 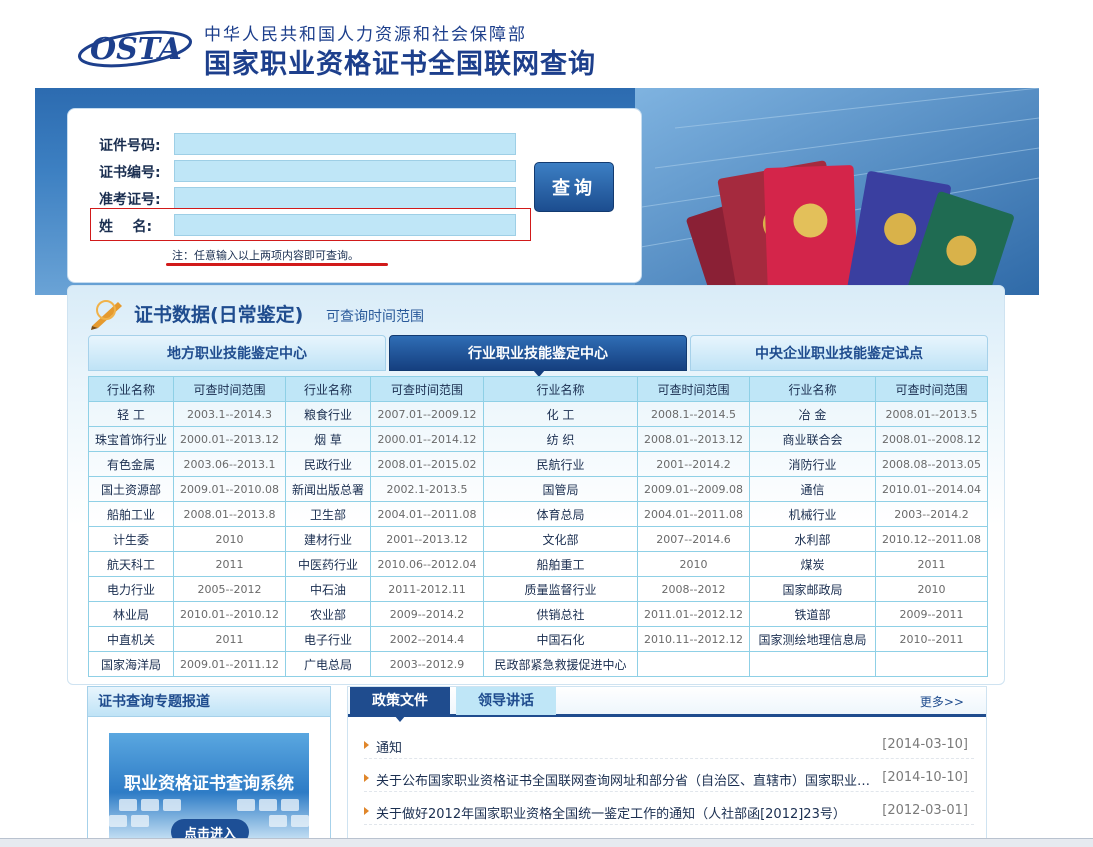 What do you see at coordinates (400, 701) in the screenshot?
I see `tab-policy-documents: 政策文件` at bounding box center [400, 701].